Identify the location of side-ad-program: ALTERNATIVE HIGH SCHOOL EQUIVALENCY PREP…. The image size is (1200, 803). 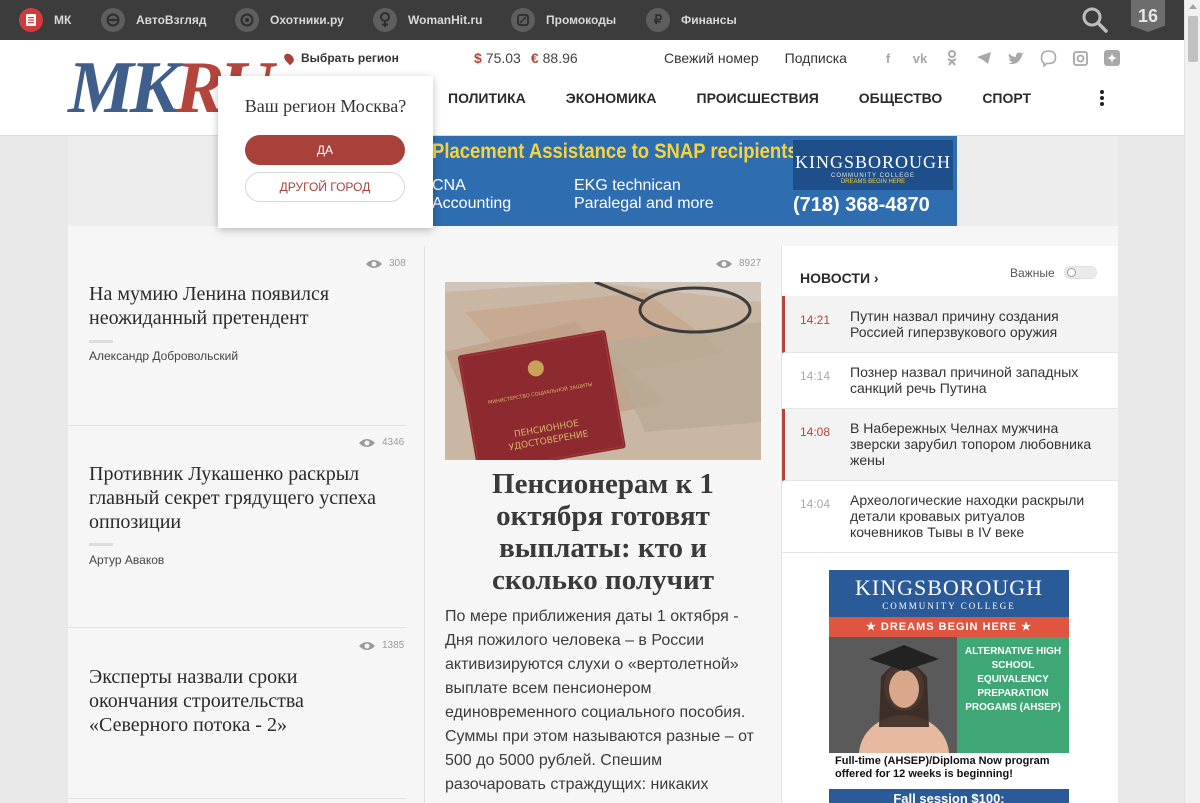
(1013, 695).